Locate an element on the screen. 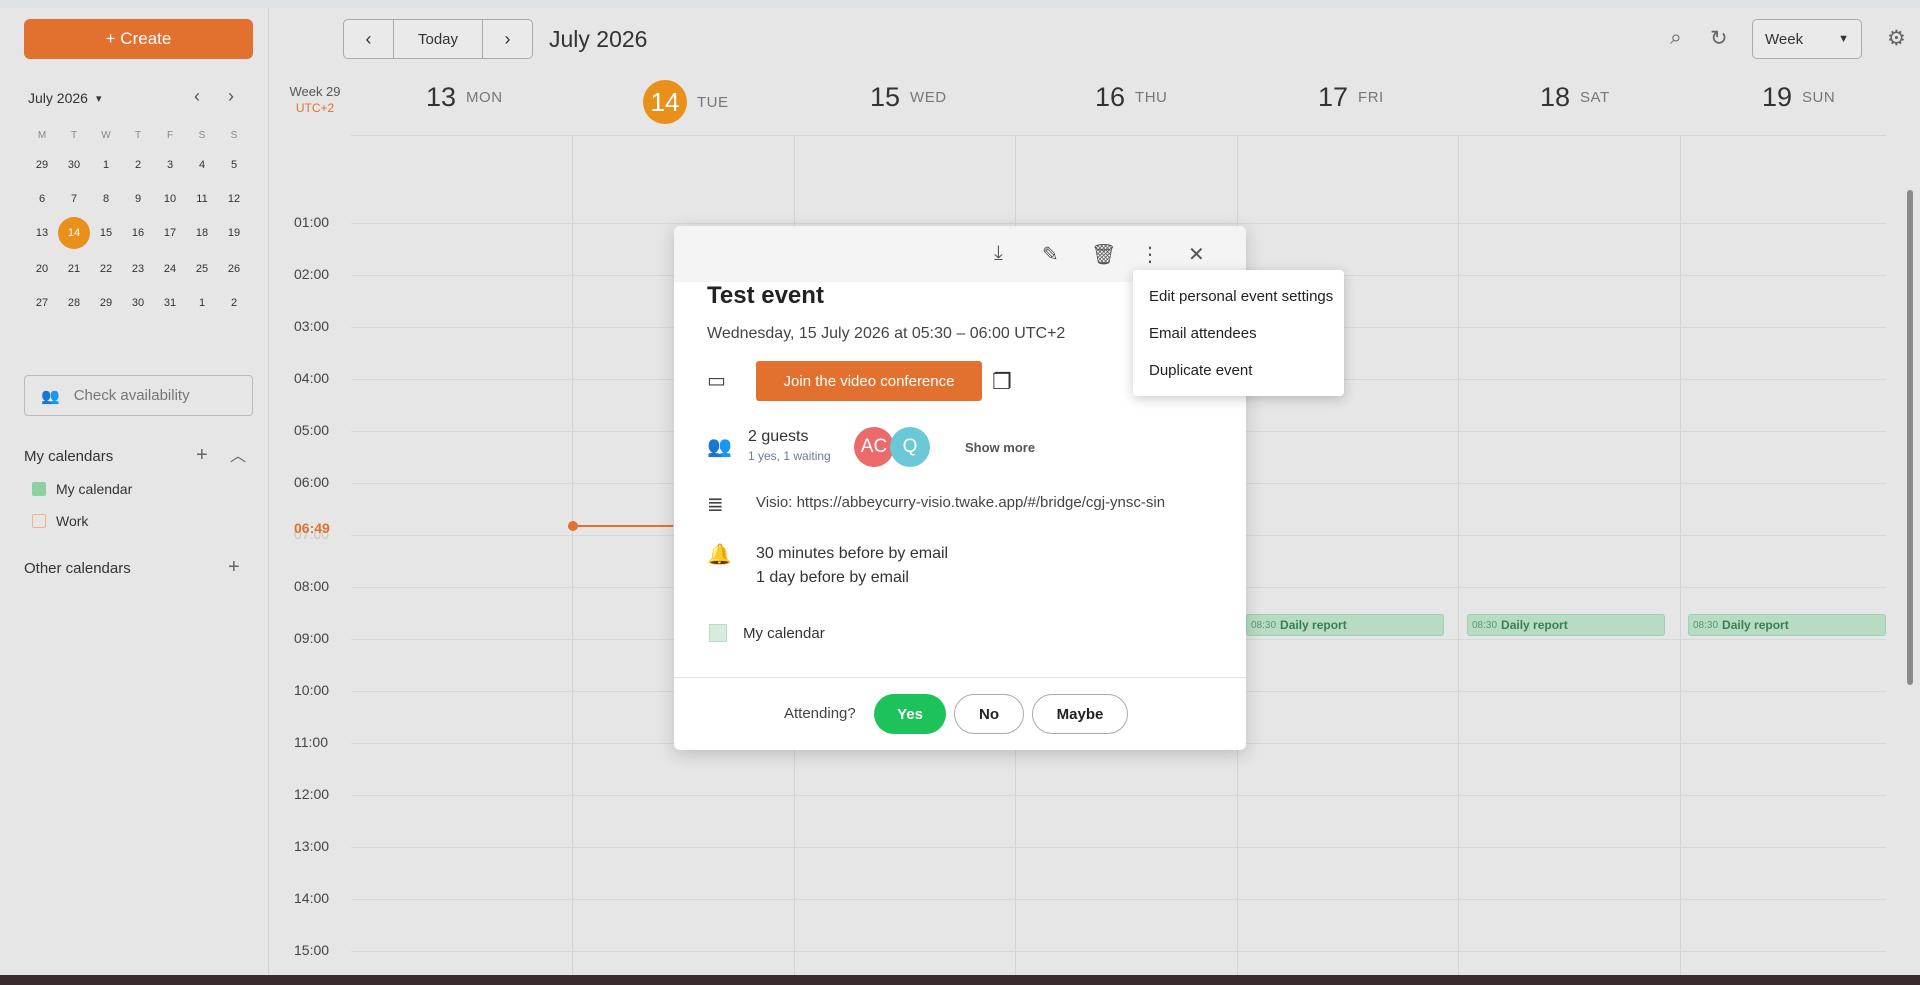  mini-day: 7 is located at coordinates (74, 199).